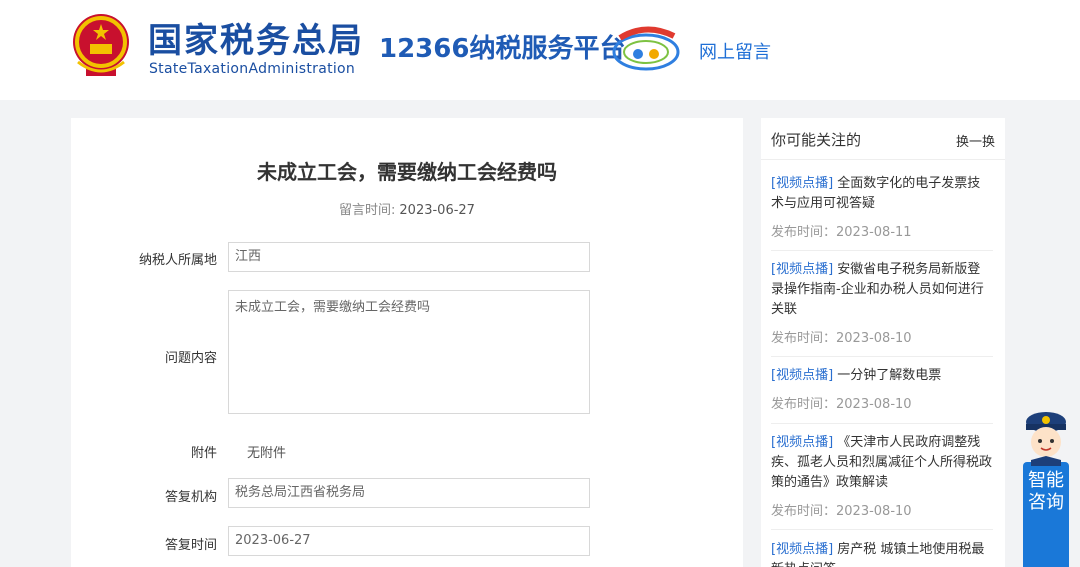 This screenshot has width=1080, height=567. Describe the element at coordinates (883, 139) in the screenshot. I see `sidebar-header: 你可能关注的 换一换` at that location.